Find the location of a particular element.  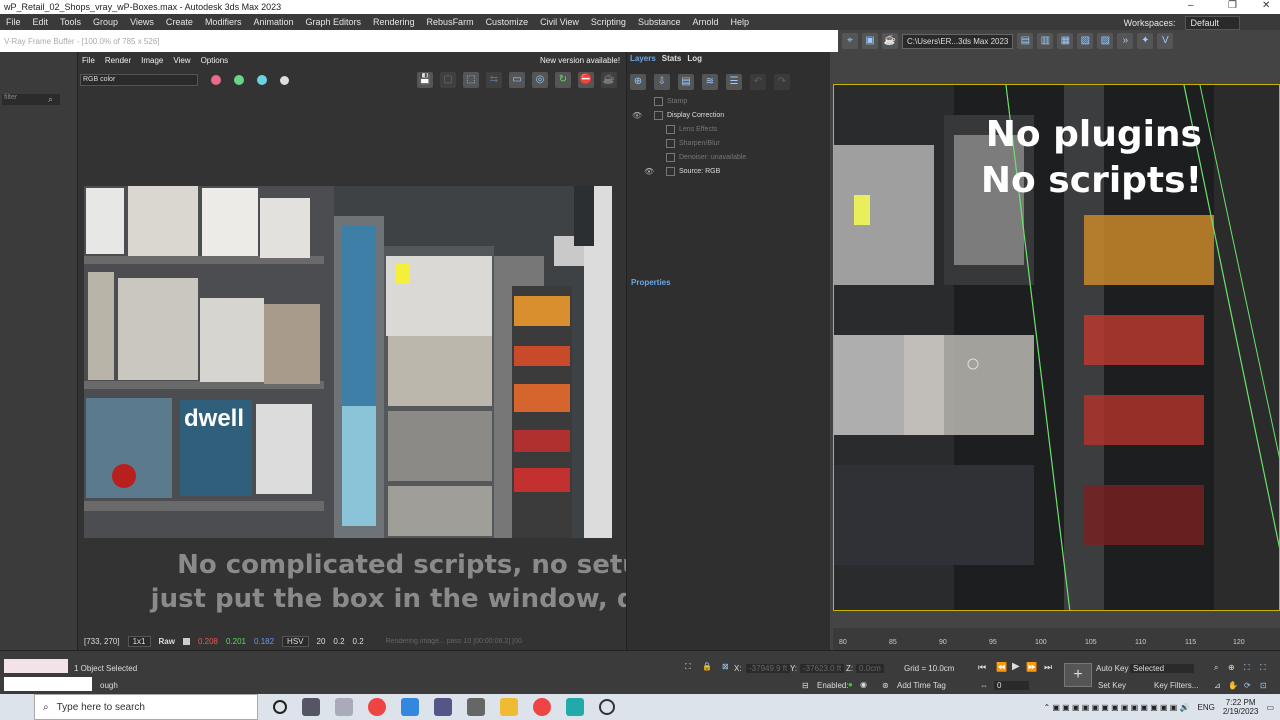

blue-channel-icon is located at coordinates (262, 80).